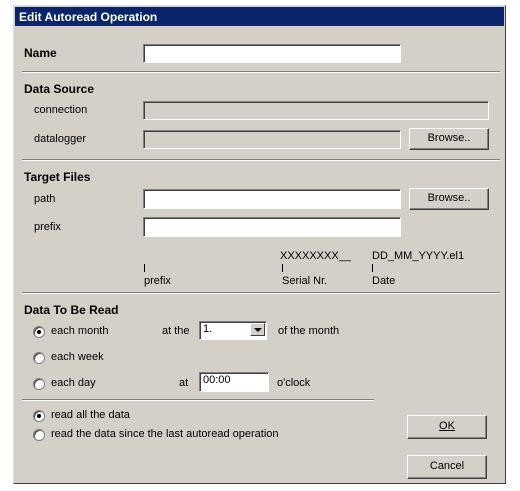  What do you see at coordinates (234, 382) in the screenshot?
I see `time-input: 00:00` at bounding box center [234, 382].